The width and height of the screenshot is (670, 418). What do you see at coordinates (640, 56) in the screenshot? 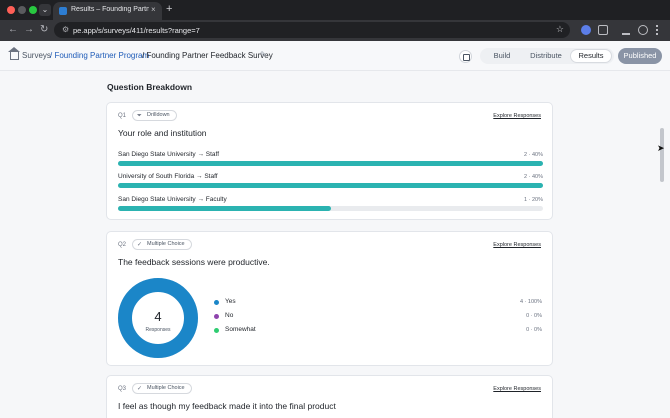
I see `published-button: Published` at bounding box center [640, 56].